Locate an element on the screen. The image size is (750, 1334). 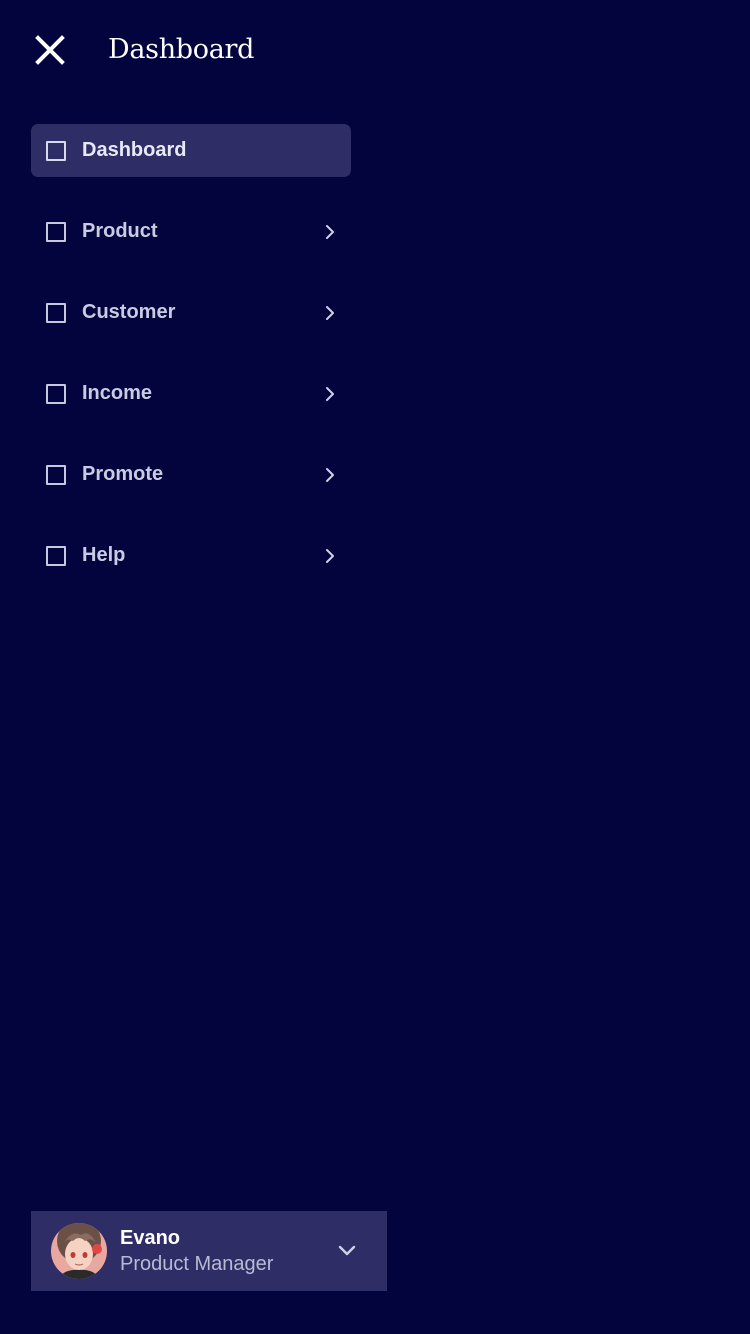
user-name: Evano is located at coordinates (150, 1238).